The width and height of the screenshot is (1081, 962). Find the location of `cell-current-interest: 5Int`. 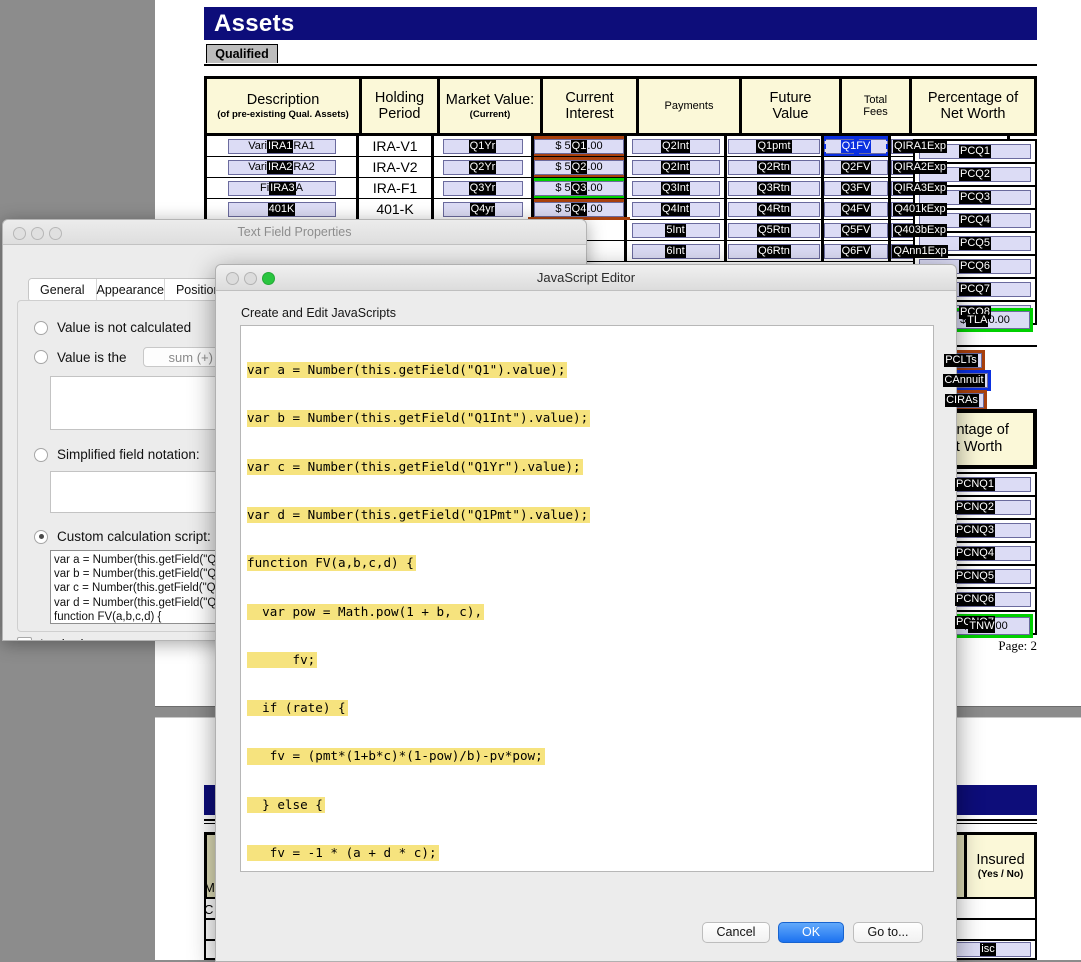

cell-current-interest: 5Int is located at coordinates (675, 230).